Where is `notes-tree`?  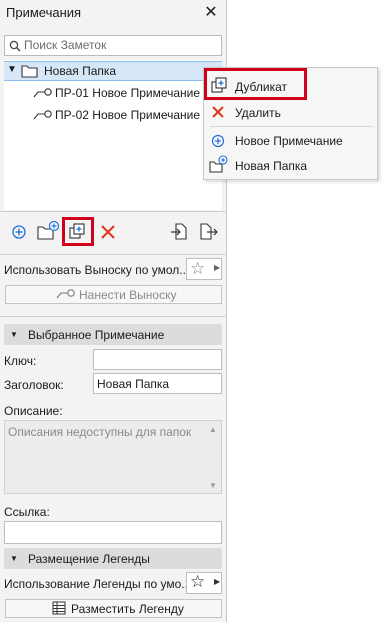
notes-tree is located at coordinates (113, 135).